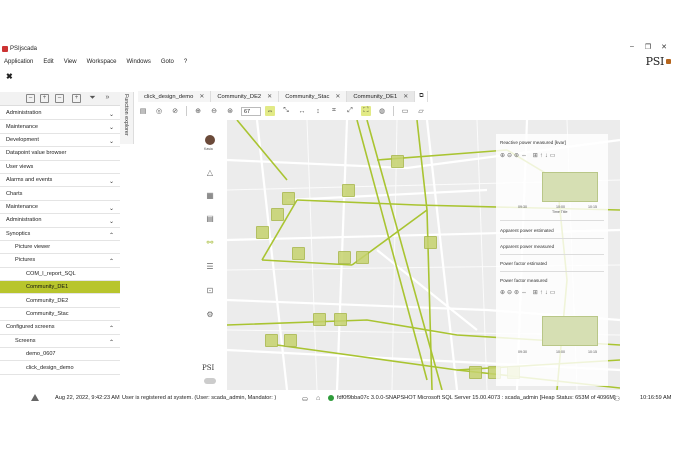 This screenshot has width=678, height=452. I want to click on editor-tab: Community_DE1 ✕, so click(381, 96).